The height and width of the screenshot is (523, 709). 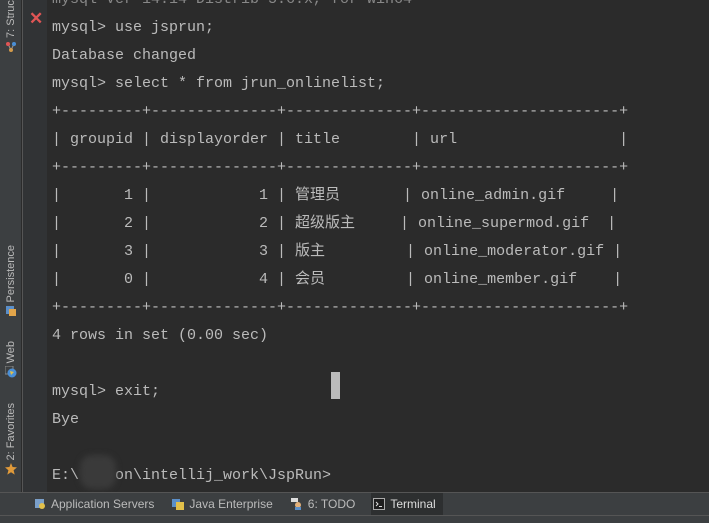 I want to click on tab-favorites-label: 2: Favorites, so click(x=10, y=432).